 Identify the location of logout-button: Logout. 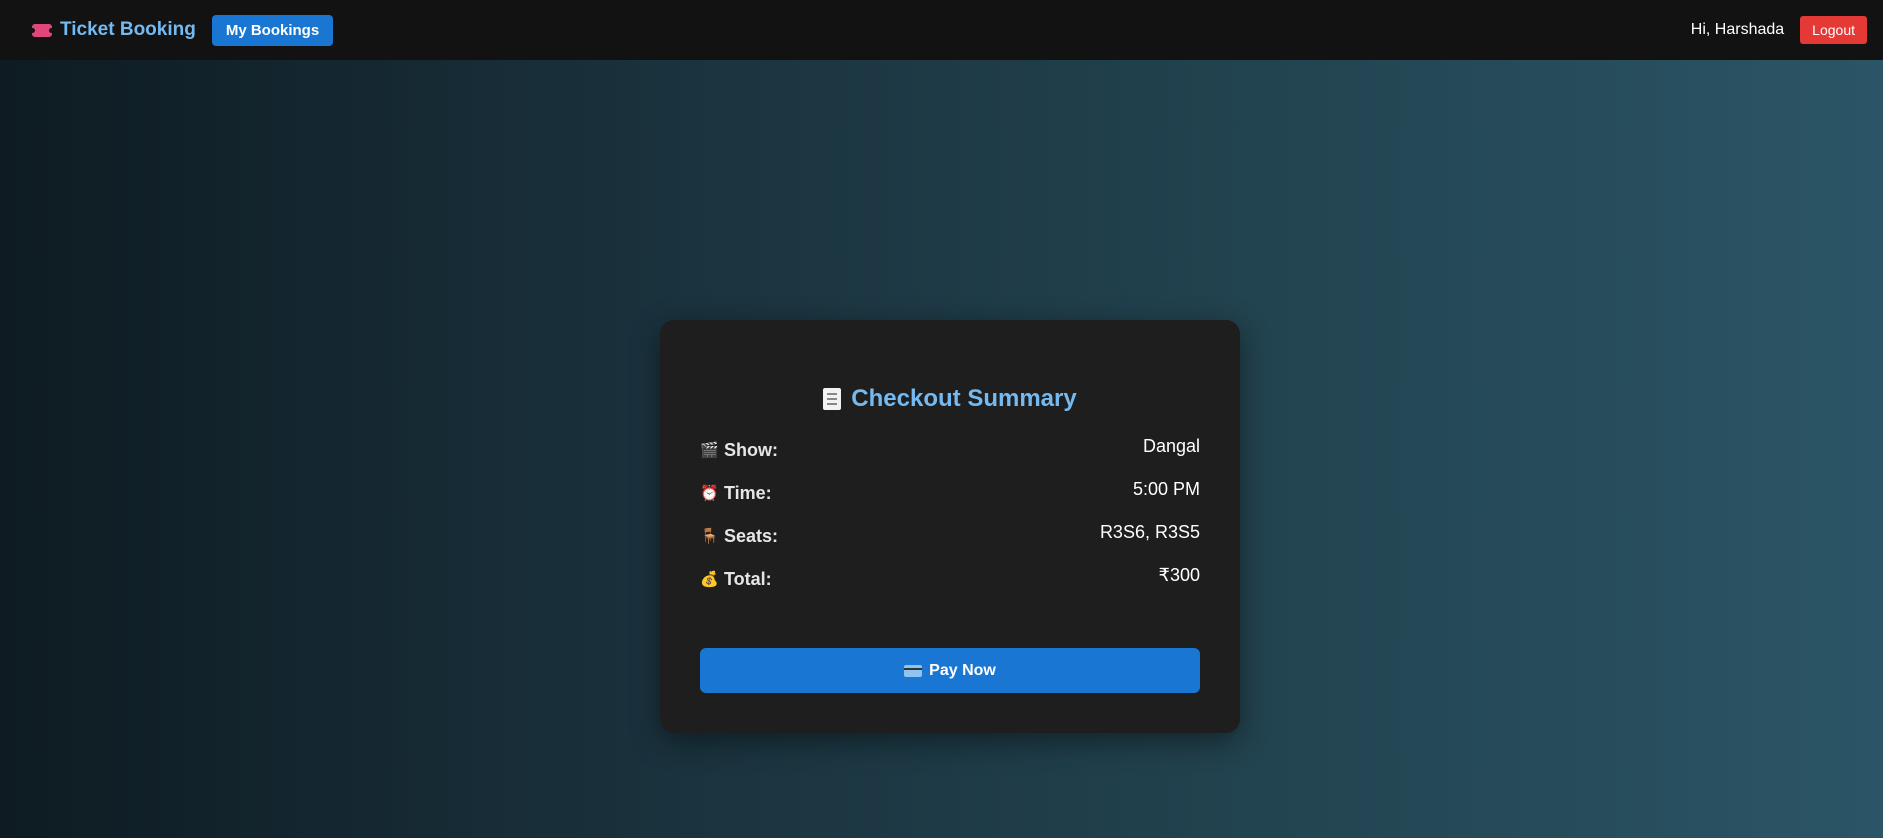
(1833, 30).